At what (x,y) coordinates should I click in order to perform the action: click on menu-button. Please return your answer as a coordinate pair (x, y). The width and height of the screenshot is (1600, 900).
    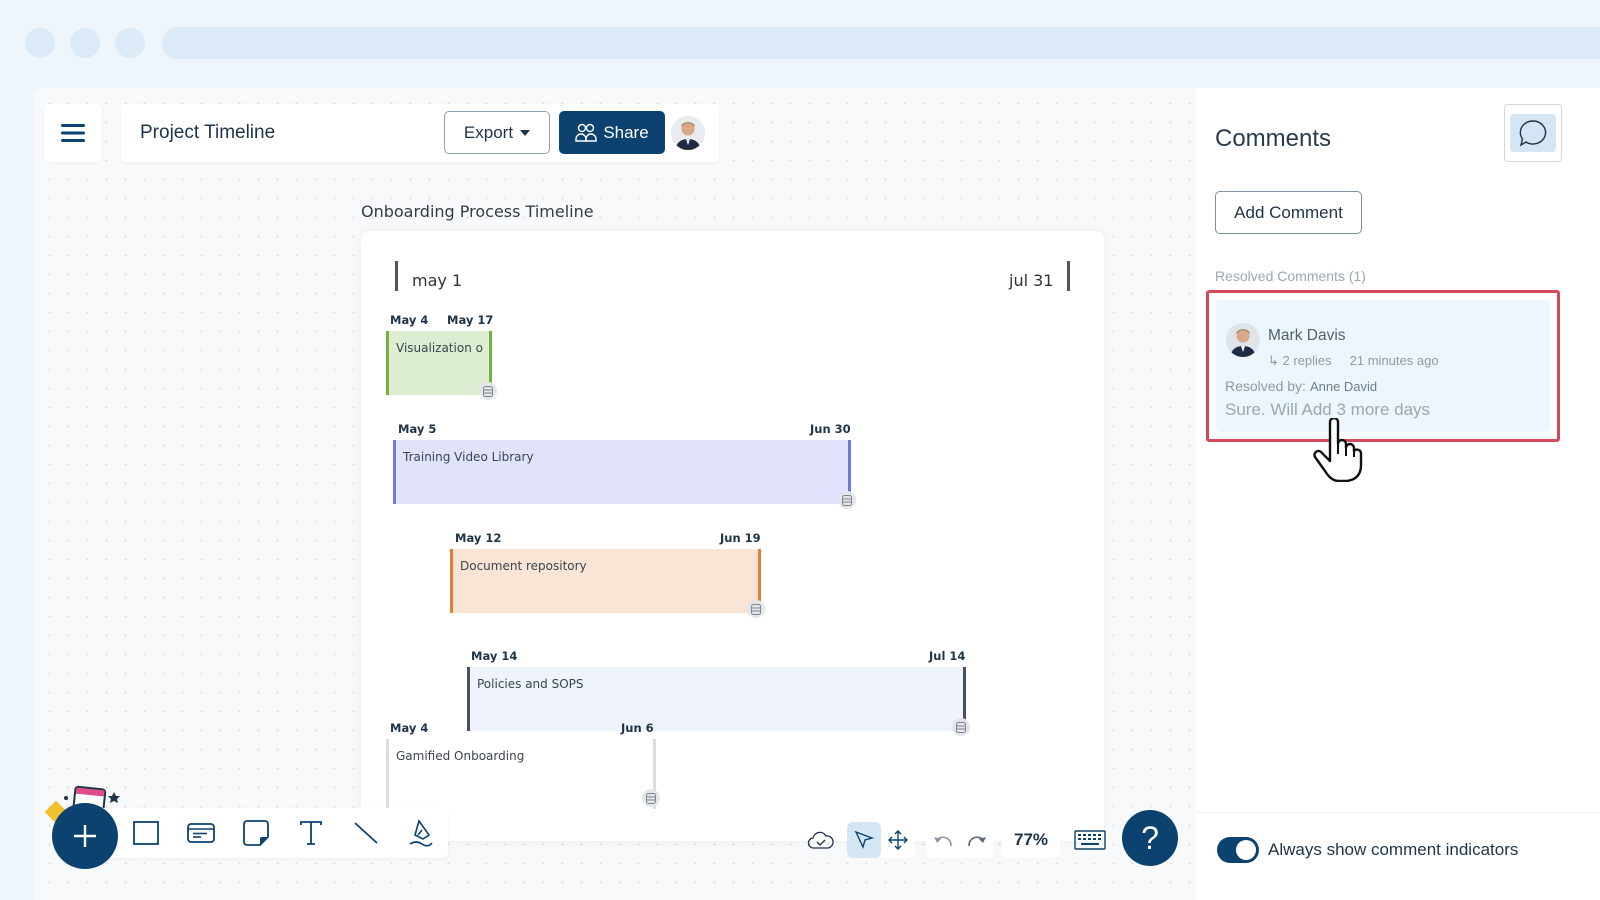
    Looking at the image, I should click on (73, 133).